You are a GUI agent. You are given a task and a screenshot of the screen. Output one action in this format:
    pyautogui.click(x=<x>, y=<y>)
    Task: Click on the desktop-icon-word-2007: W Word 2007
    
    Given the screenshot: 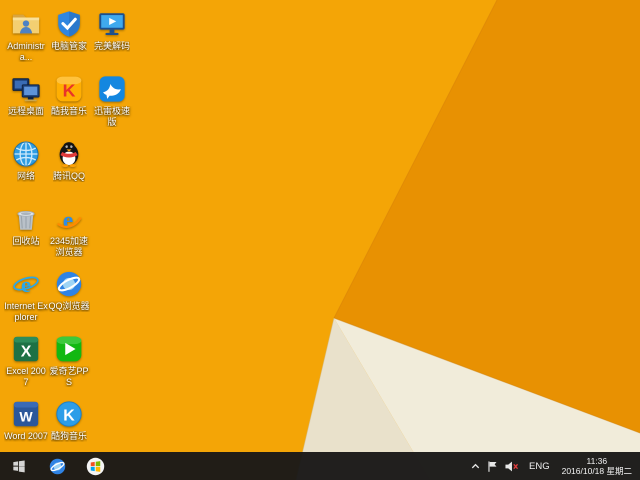 What is the action you would take?
    pyautogui.click(x=26, y=420)
    